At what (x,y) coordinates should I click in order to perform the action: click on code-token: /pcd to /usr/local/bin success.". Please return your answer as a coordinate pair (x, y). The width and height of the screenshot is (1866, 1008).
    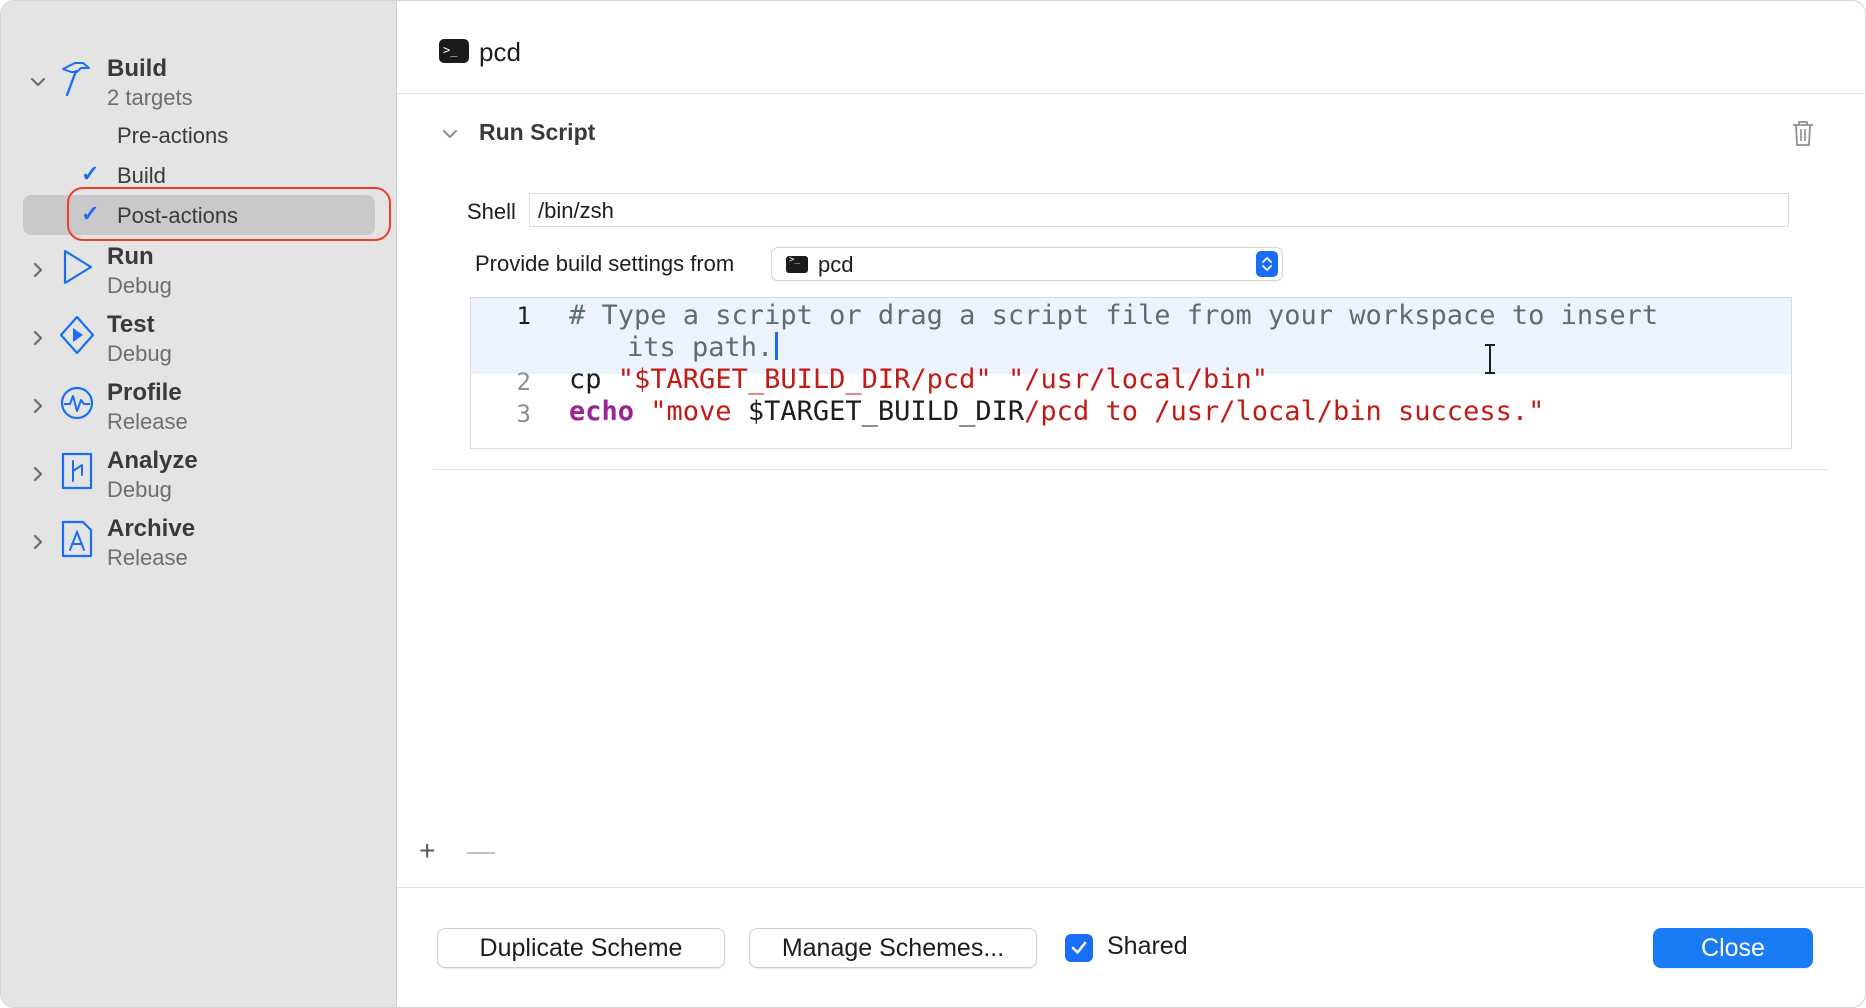
    Looking at the image, I should click on (1284, 411).